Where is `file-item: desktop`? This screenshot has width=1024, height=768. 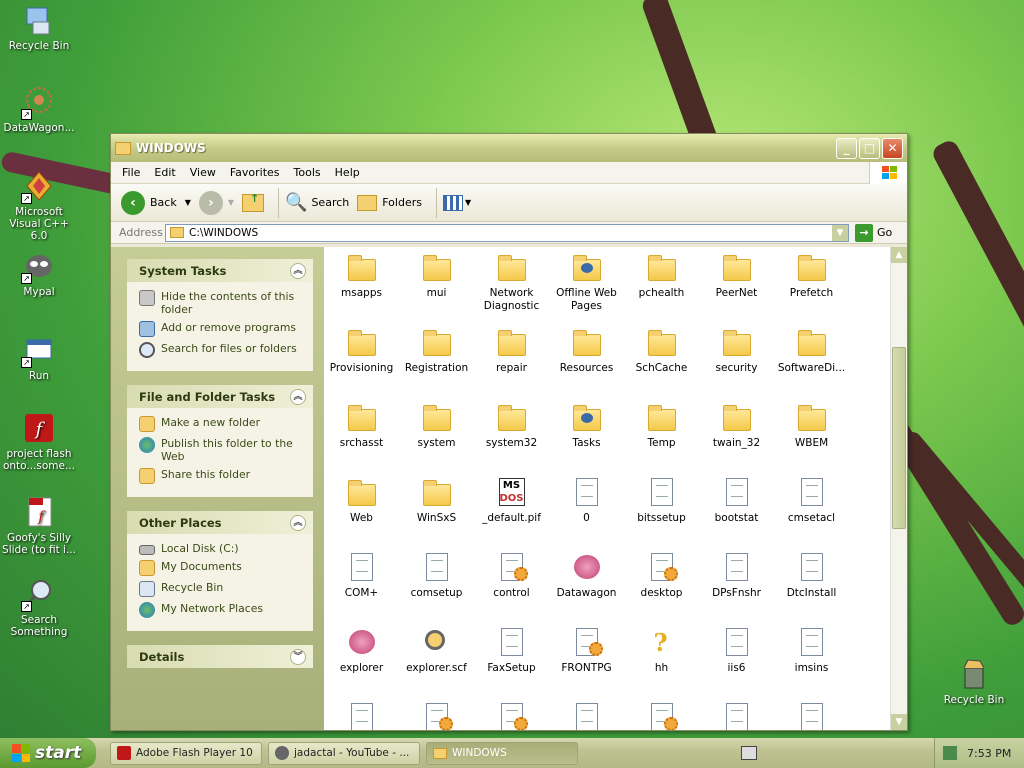
file-item: desktop is located at coordinates (661, 584).